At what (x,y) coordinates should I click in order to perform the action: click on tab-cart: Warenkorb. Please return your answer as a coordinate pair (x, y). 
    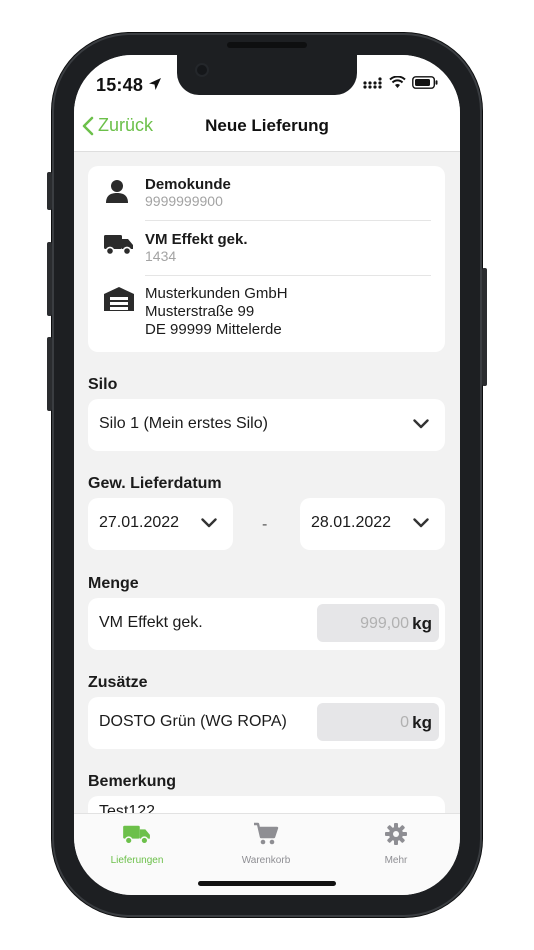
    Looking at the image, I should click on (266, 844).